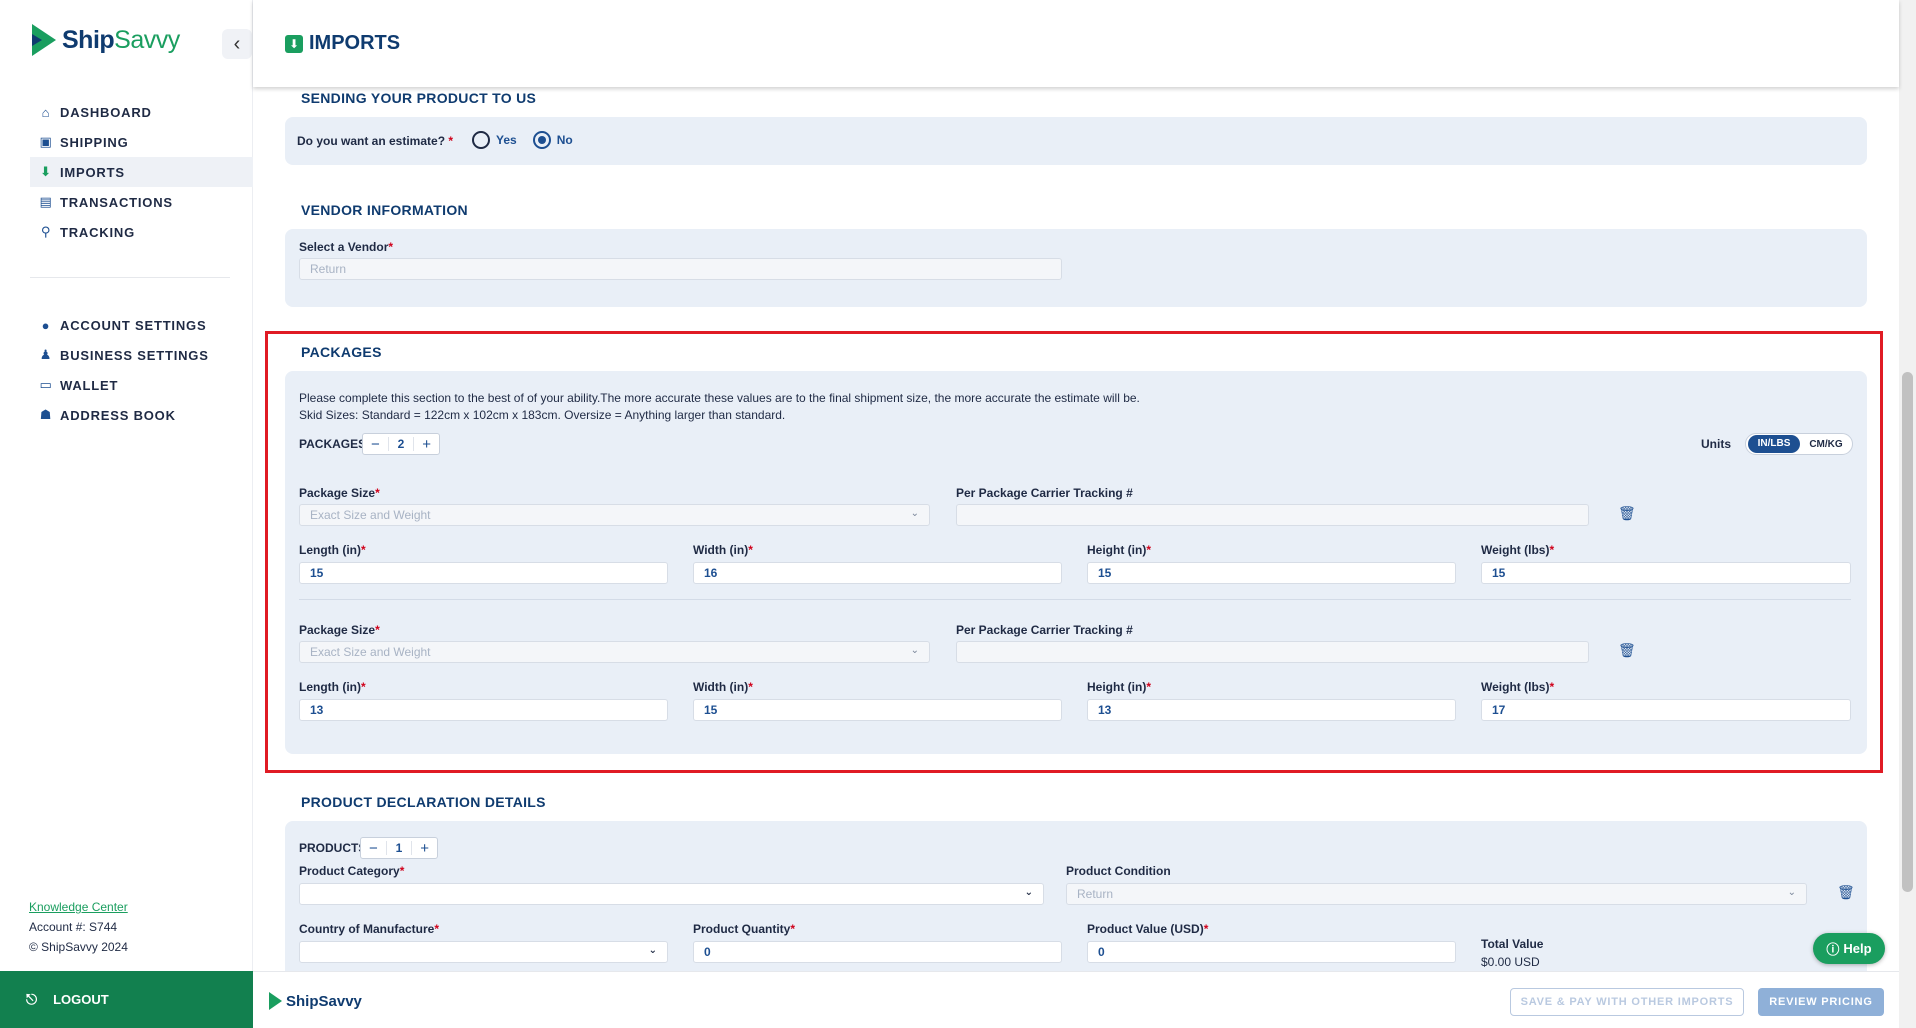 The image size is (1916, 1028). Describe the element at coordinates (1821, 1002) in the screenshot. I see `review-pricing-button: REVIEW PRICING` at that location.